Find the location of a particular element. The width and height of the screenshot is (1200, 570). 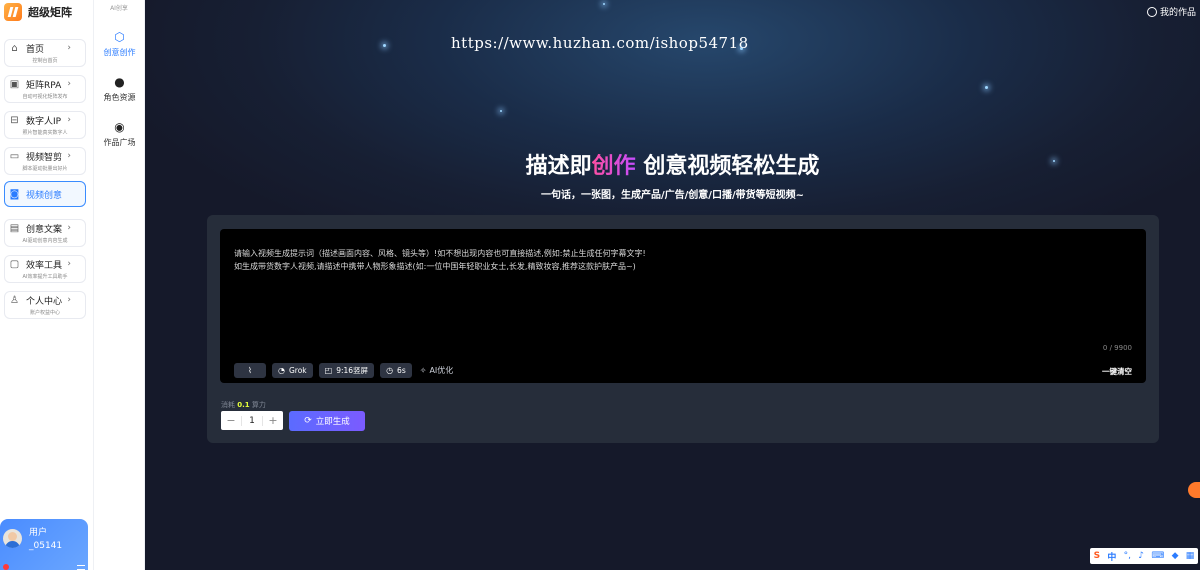

subnav-item-create: ⬡ 创意创作 is located at coordinates (119, 44).